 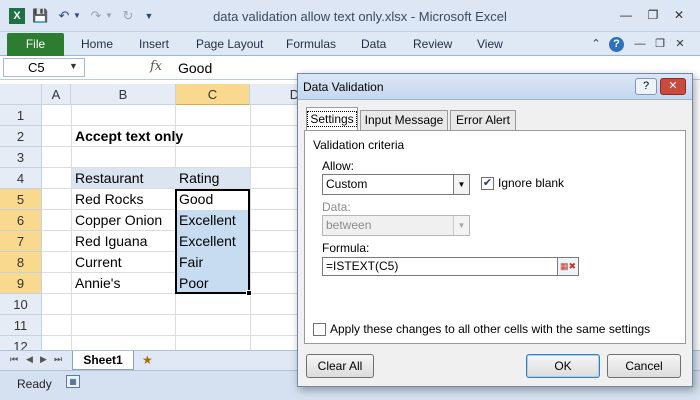 What do you see at coordinates (21, 199) in the screenshot?
I see `row-header-5: 5` at bounding box center [21, 199].